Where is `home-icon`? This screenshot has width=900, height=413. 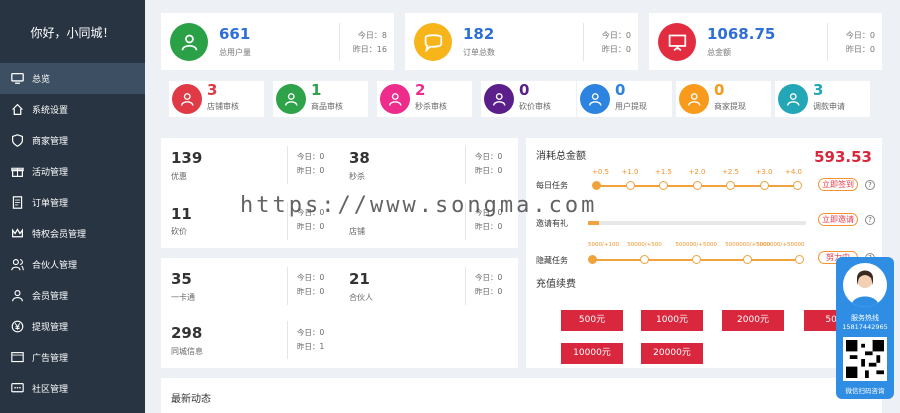
home-icon is located at coordinates (17, 110).